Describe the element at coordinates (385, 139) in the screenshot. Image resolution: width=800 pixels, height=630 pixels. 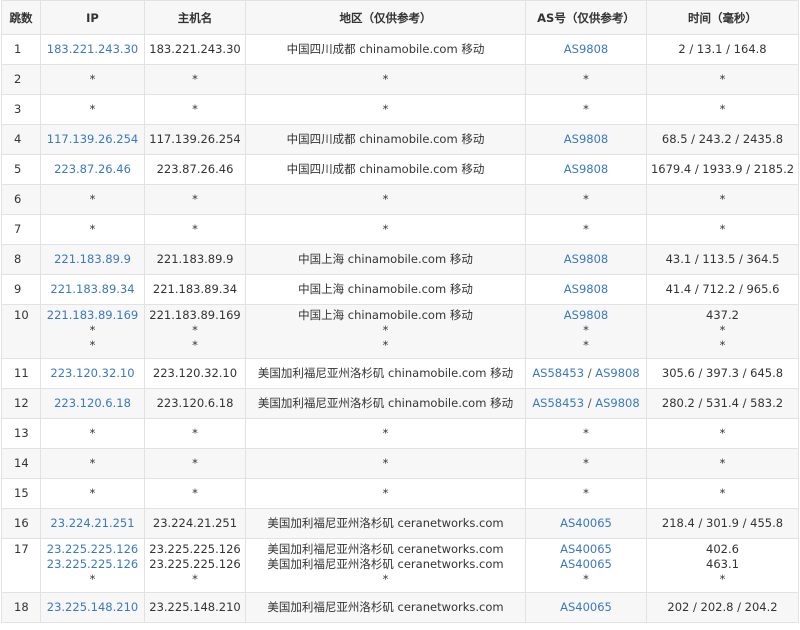
I see `region-cell: 中国四川成都 chinamobile.com 移动` at that location.